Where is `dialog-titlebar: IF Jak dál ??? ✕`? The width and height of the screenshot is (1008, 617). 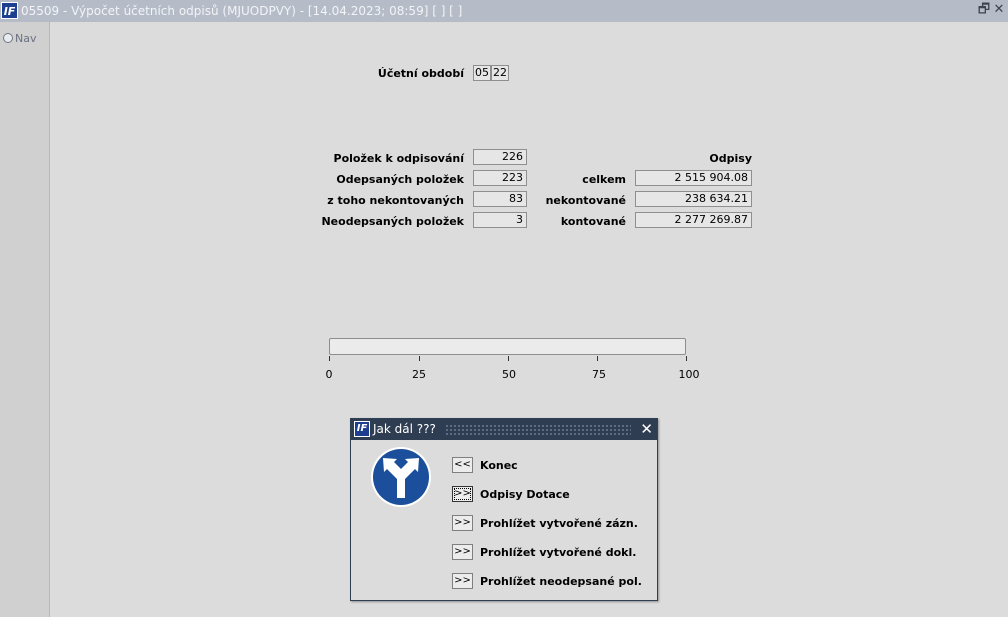 dialog-titlebar: IF Jak dál ??? ✕ is located at coordinates (504, 429).